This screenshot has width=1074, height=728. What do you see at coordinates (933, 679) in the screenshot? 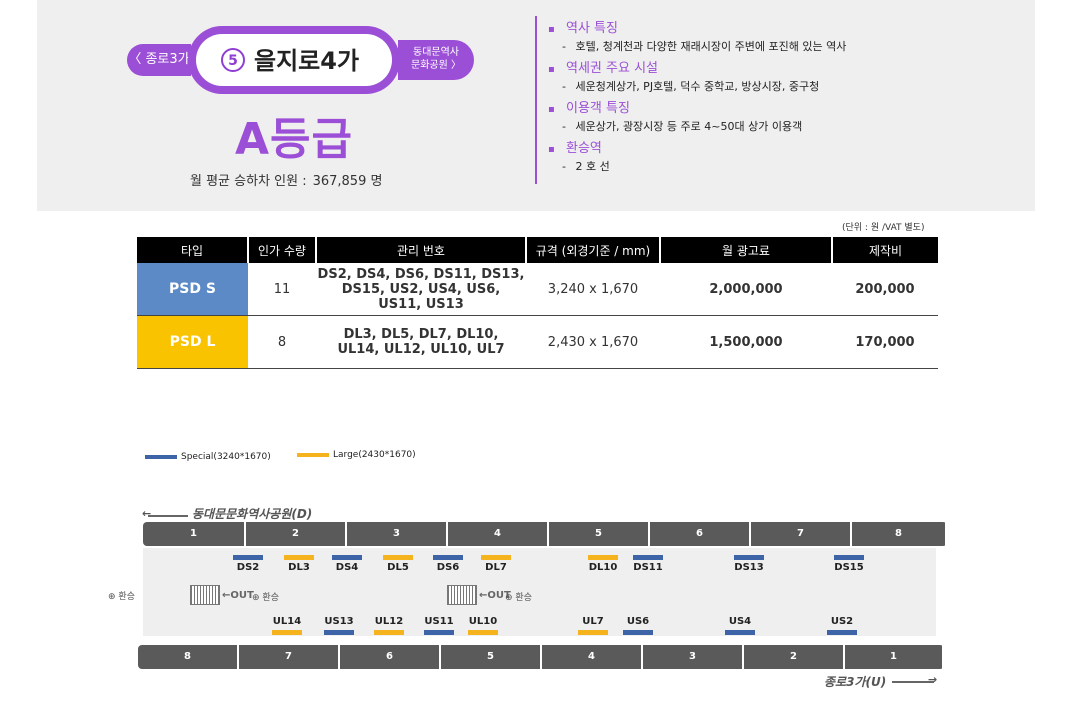
I see `bottom-arrow-head: →` at bounding box center [933, 679].